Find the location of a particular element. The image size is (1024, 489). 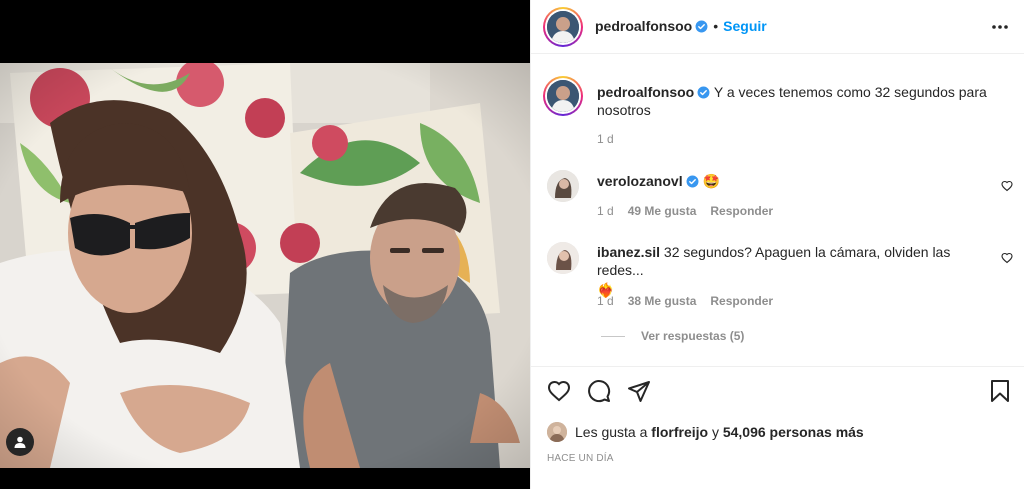

view-replies-button: Ver respuestas (5) is located at coordinates (672, 336).